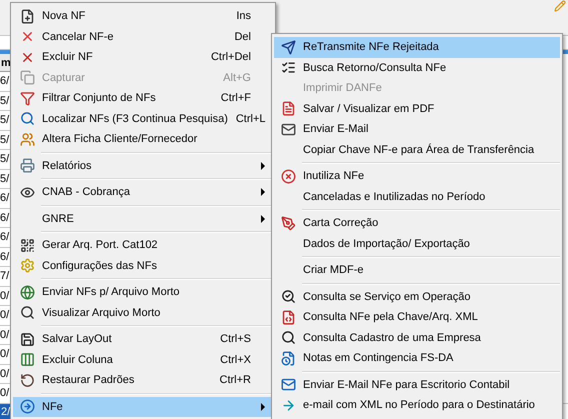 This screenshot has width=568, height=419. I want to click on copy-icon, so click(27, 78).